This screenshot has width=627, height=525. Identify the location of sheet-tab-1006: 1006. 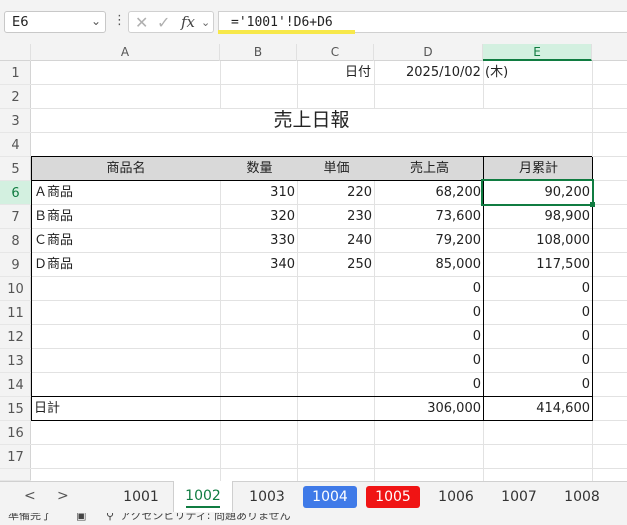
(456, 497).